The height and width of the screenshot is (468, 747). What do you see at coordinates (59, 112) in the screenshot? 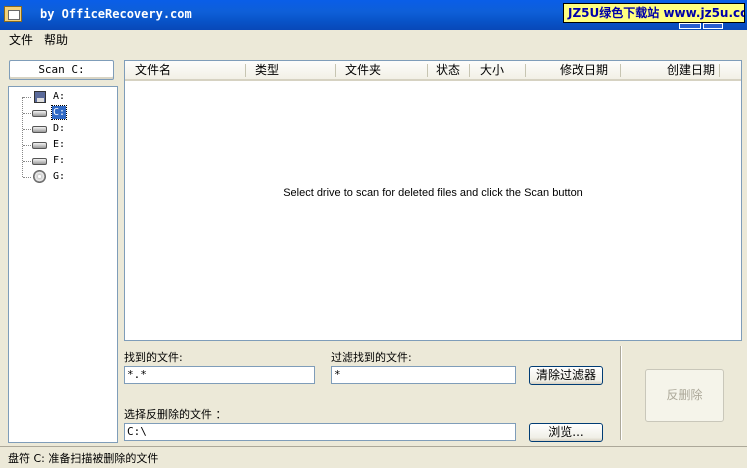
I see `drive-label: C:` at bounding box center [59, 112].